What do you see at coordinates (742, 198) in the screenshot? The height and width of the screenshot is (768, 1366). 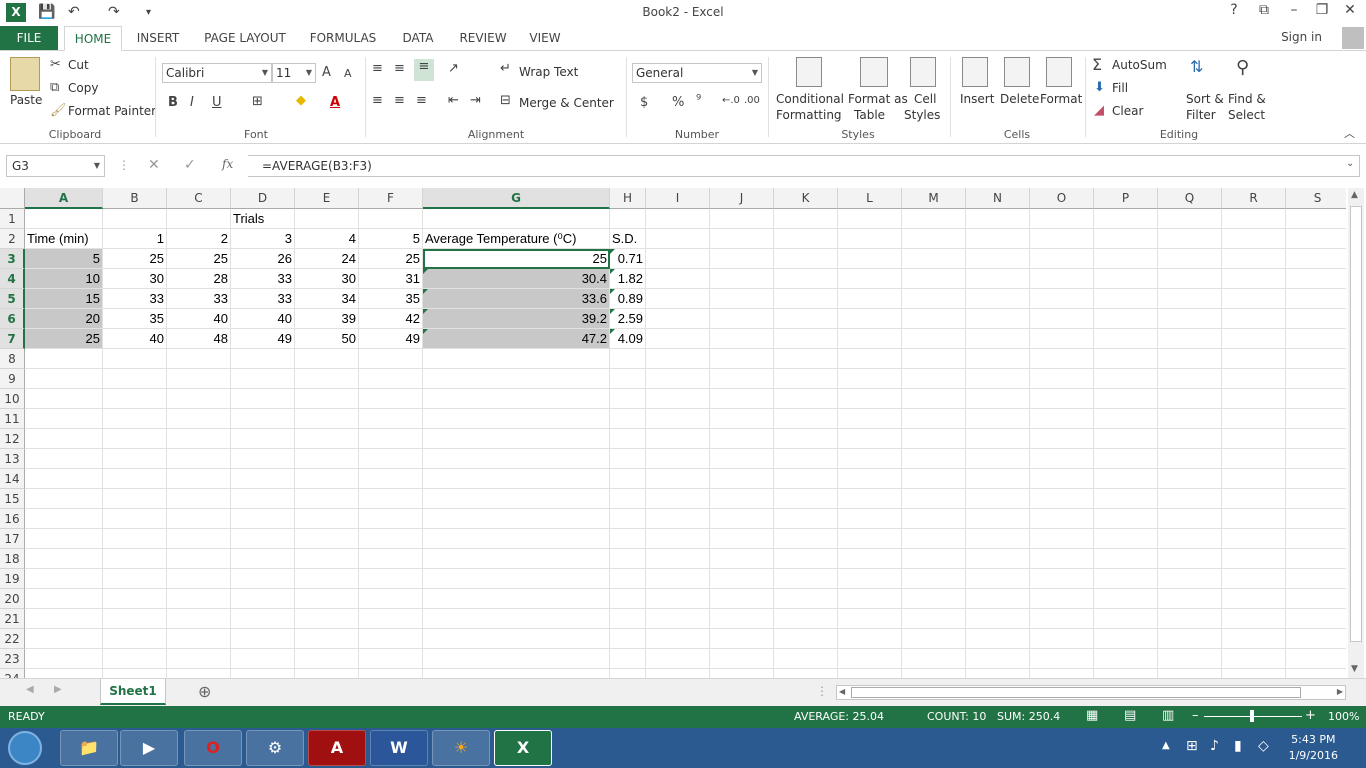 I see `column-header-j: J` at bounding box center [742, 198].